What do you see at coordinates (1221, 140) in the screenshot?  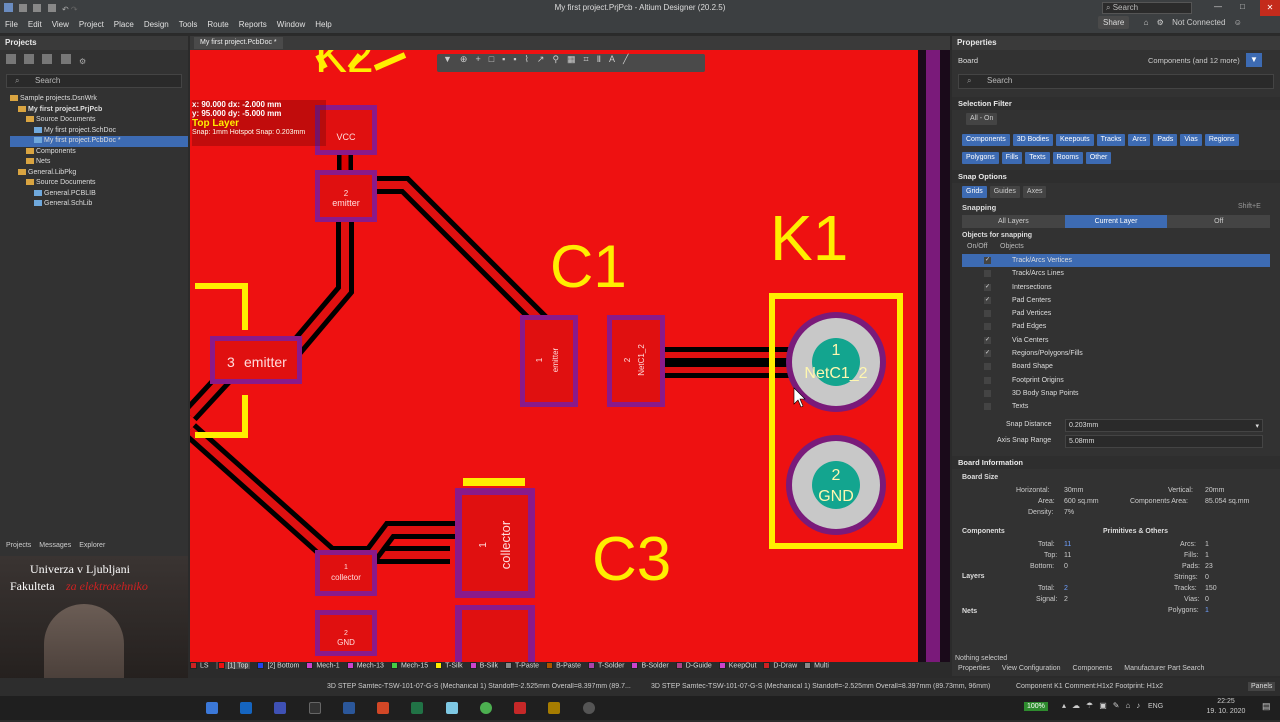 I see `filter-regions: Regions` at bounding box center [1221, 140].